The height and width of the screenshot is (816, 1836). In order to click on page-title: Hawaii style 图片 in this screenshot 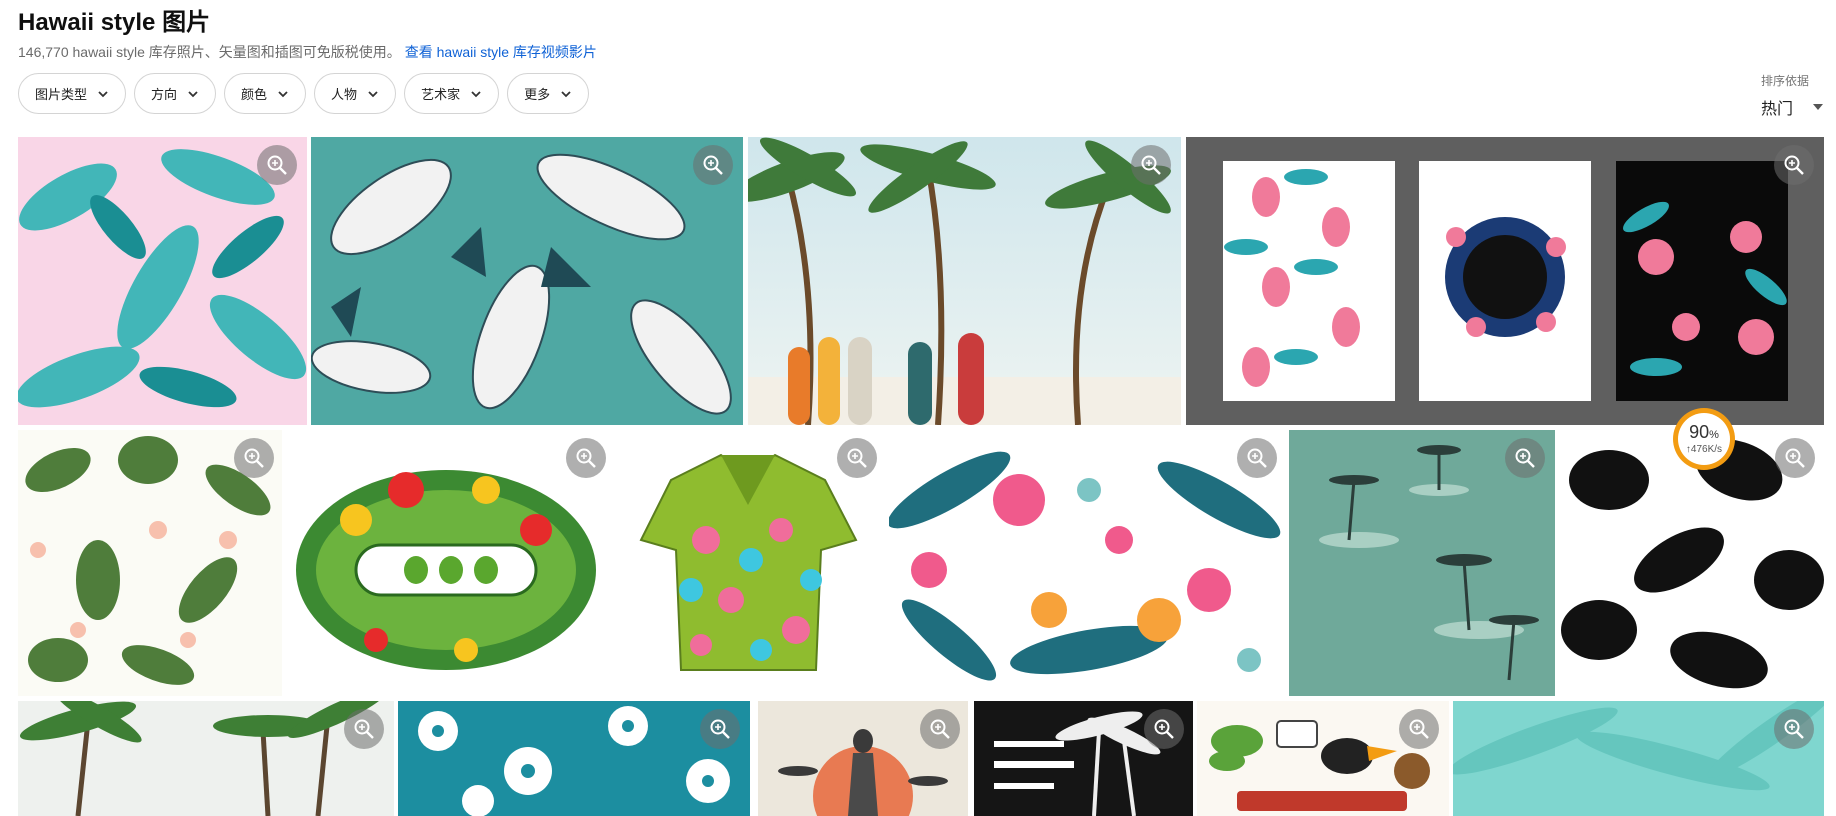, I will do `click(114, 22)`.